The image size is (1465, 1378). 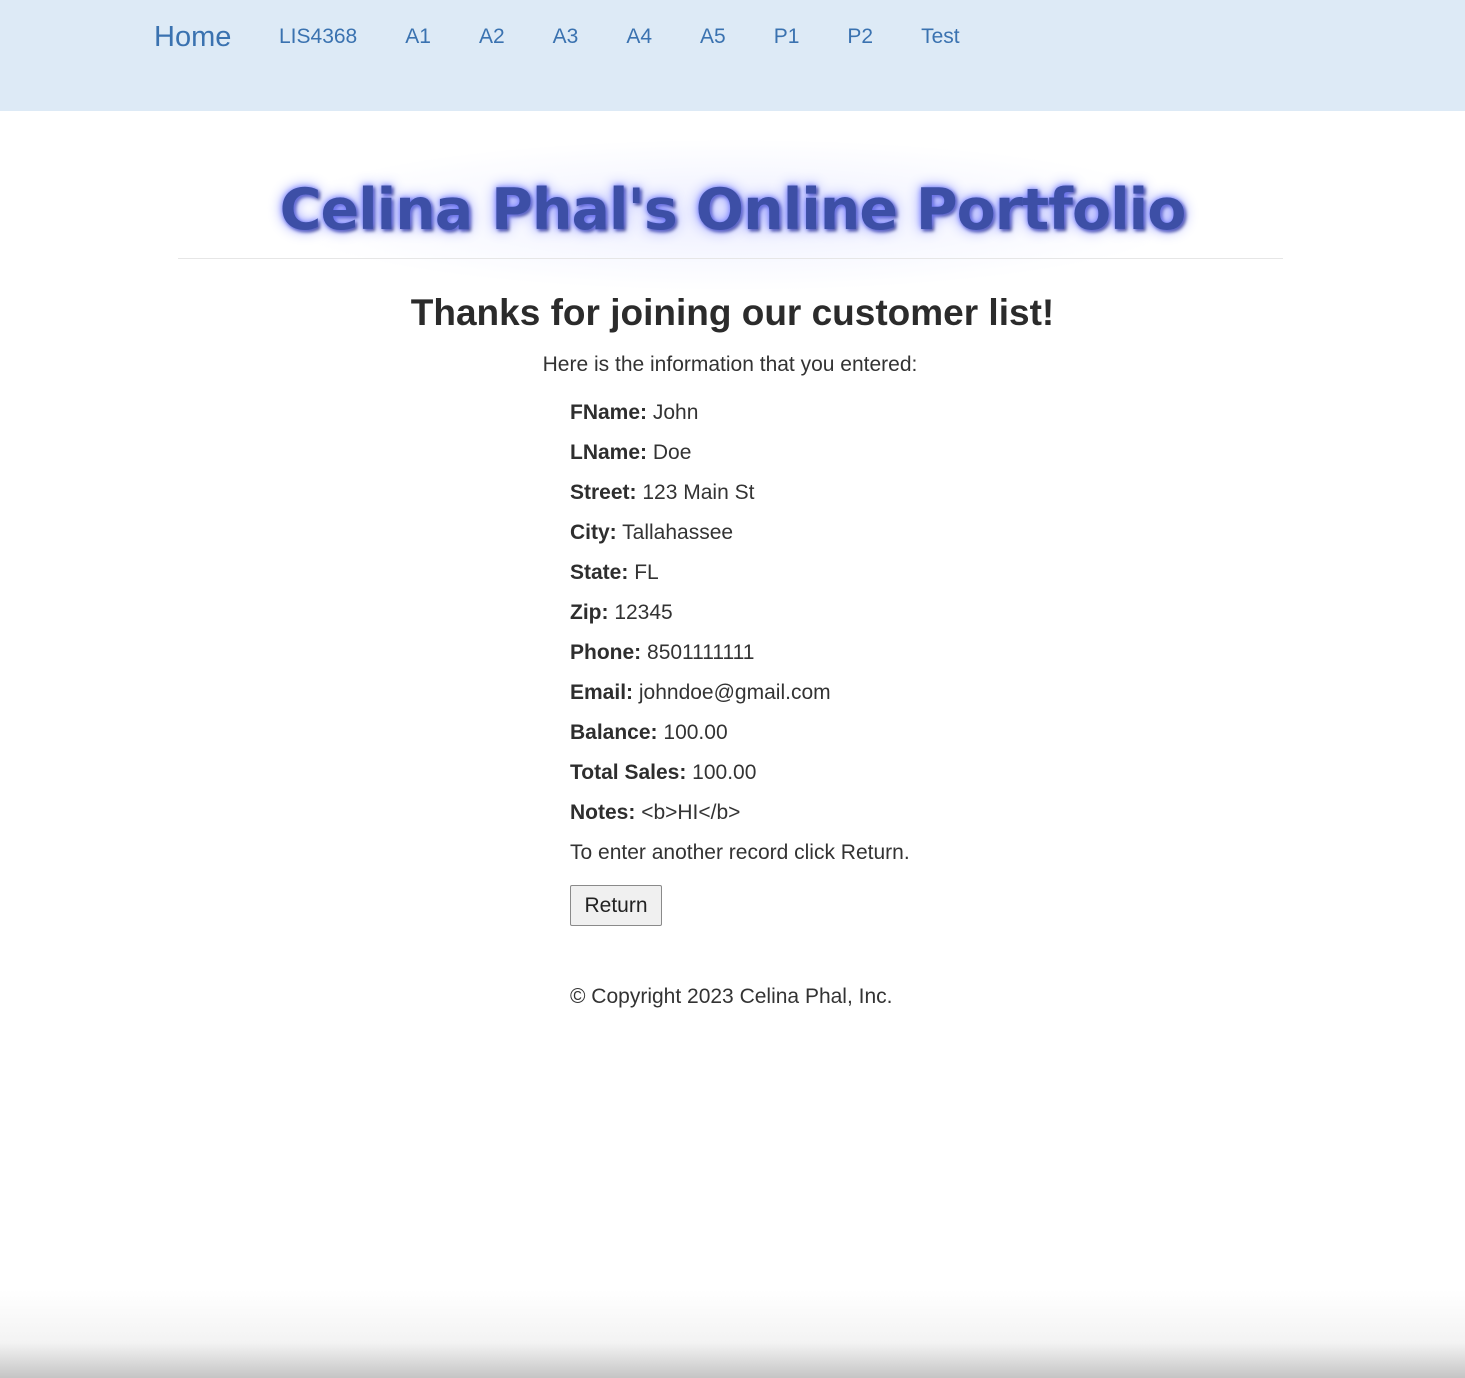 I want to click on top-navbar: Home LIS4368 A1 A2 A3 A4 A5 P1 P2 Test, so click(x=732, y=55).